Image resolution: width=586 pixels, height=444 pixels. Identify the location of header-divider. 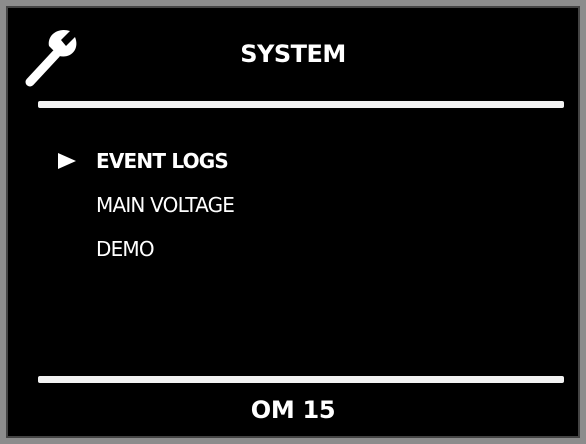
(301, 104).